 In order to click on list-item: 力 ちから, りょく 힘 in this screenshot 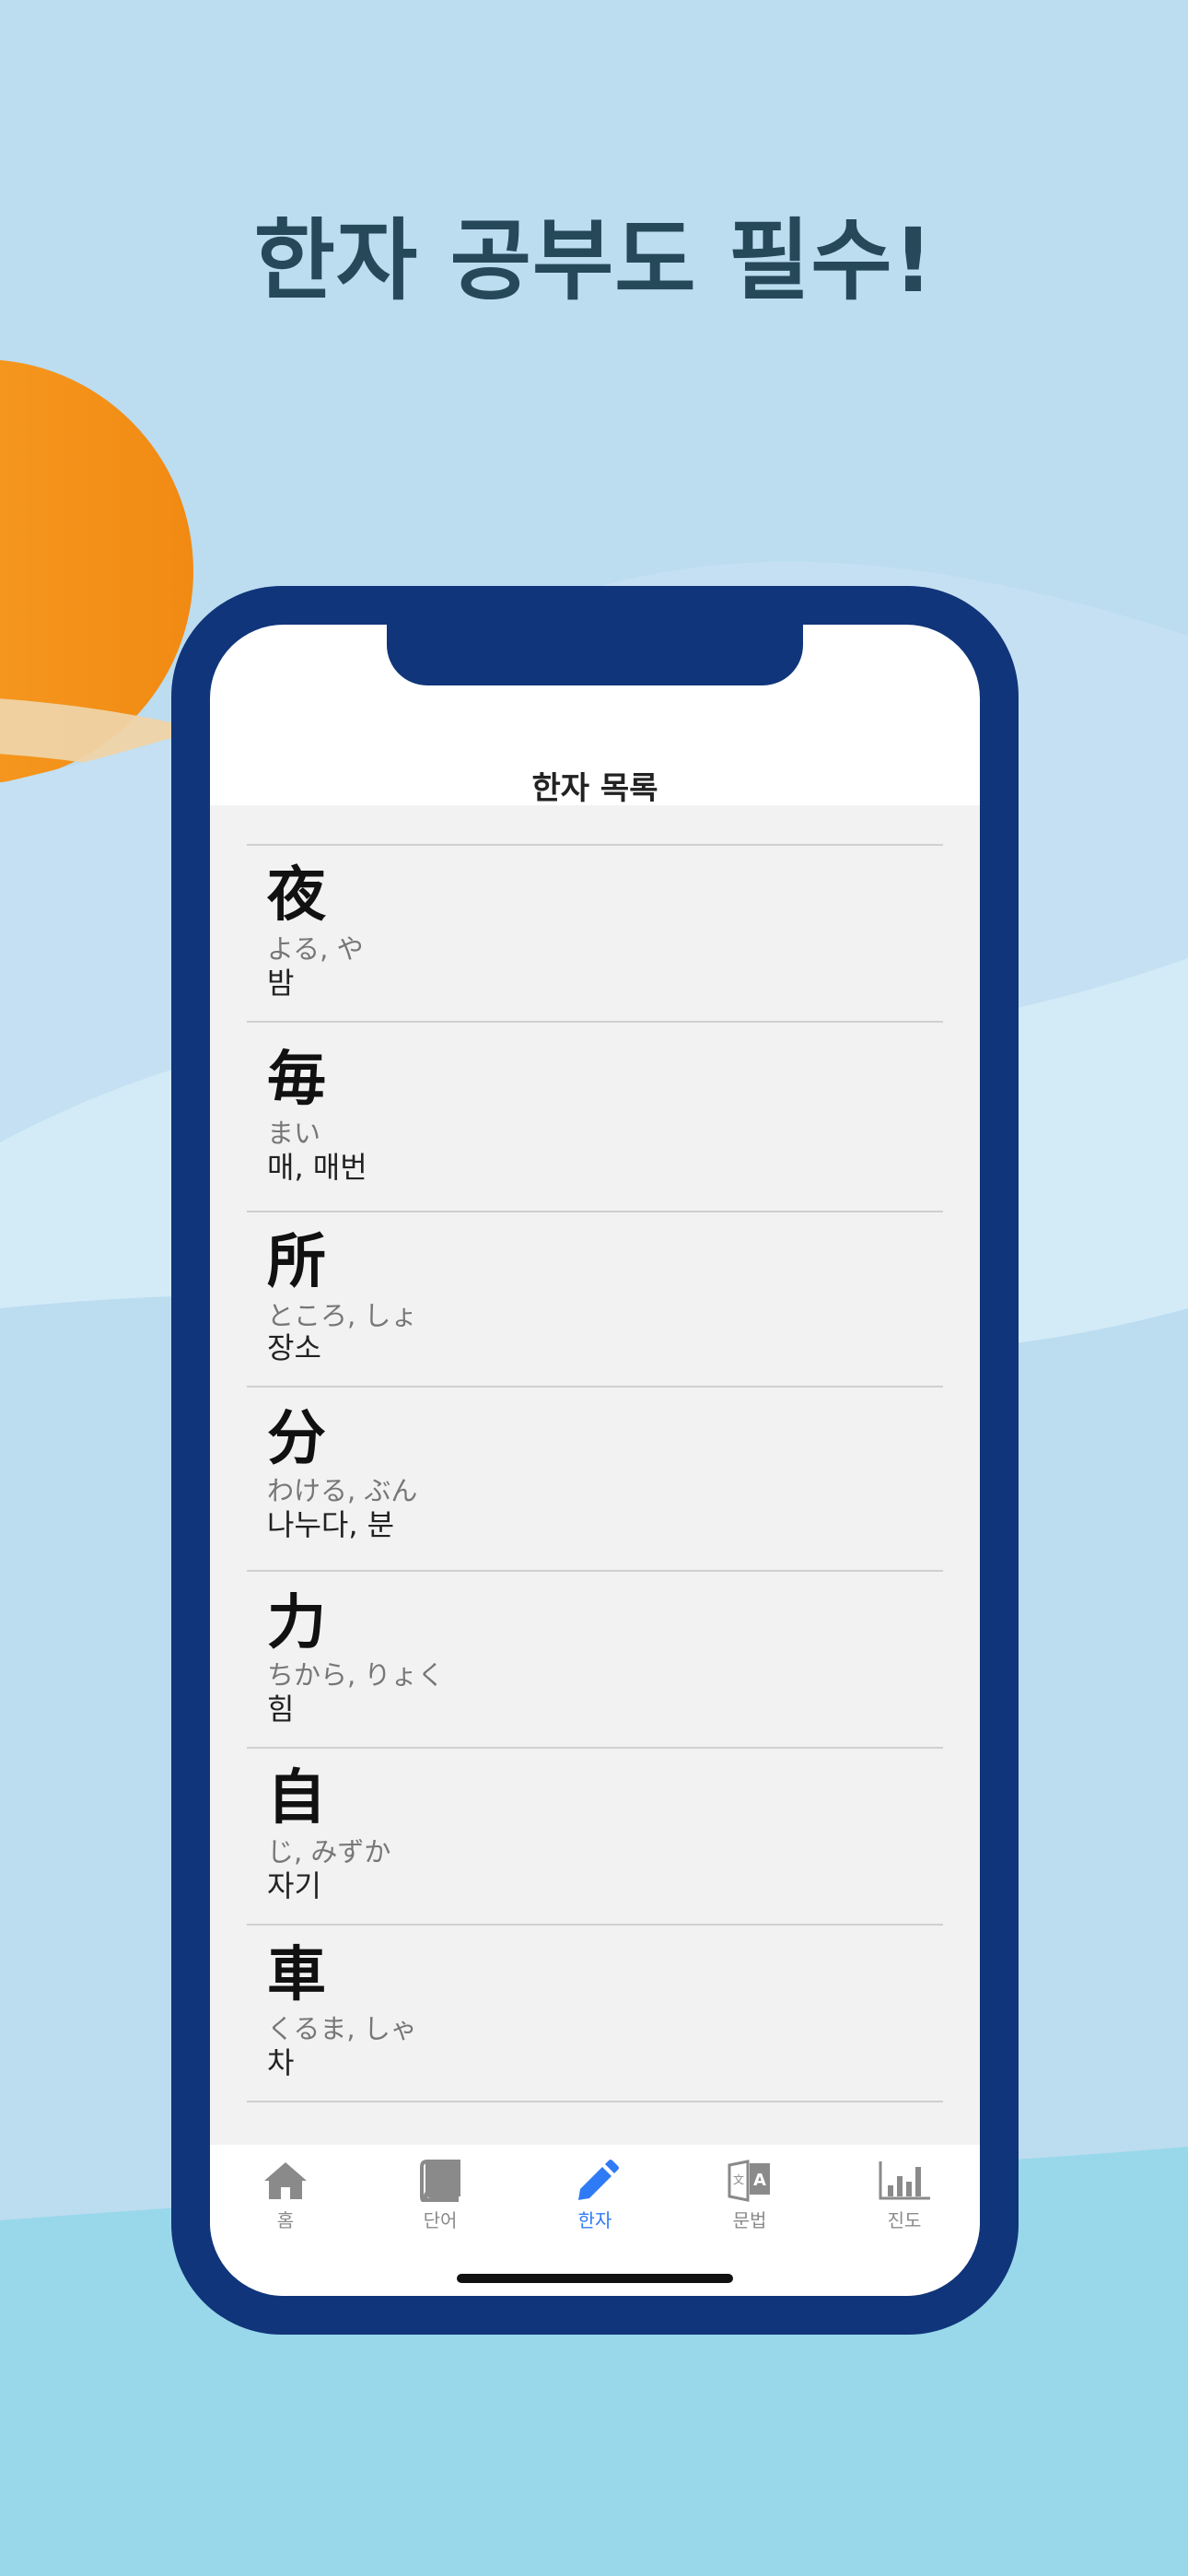, I will do `click(595, 1660)`.